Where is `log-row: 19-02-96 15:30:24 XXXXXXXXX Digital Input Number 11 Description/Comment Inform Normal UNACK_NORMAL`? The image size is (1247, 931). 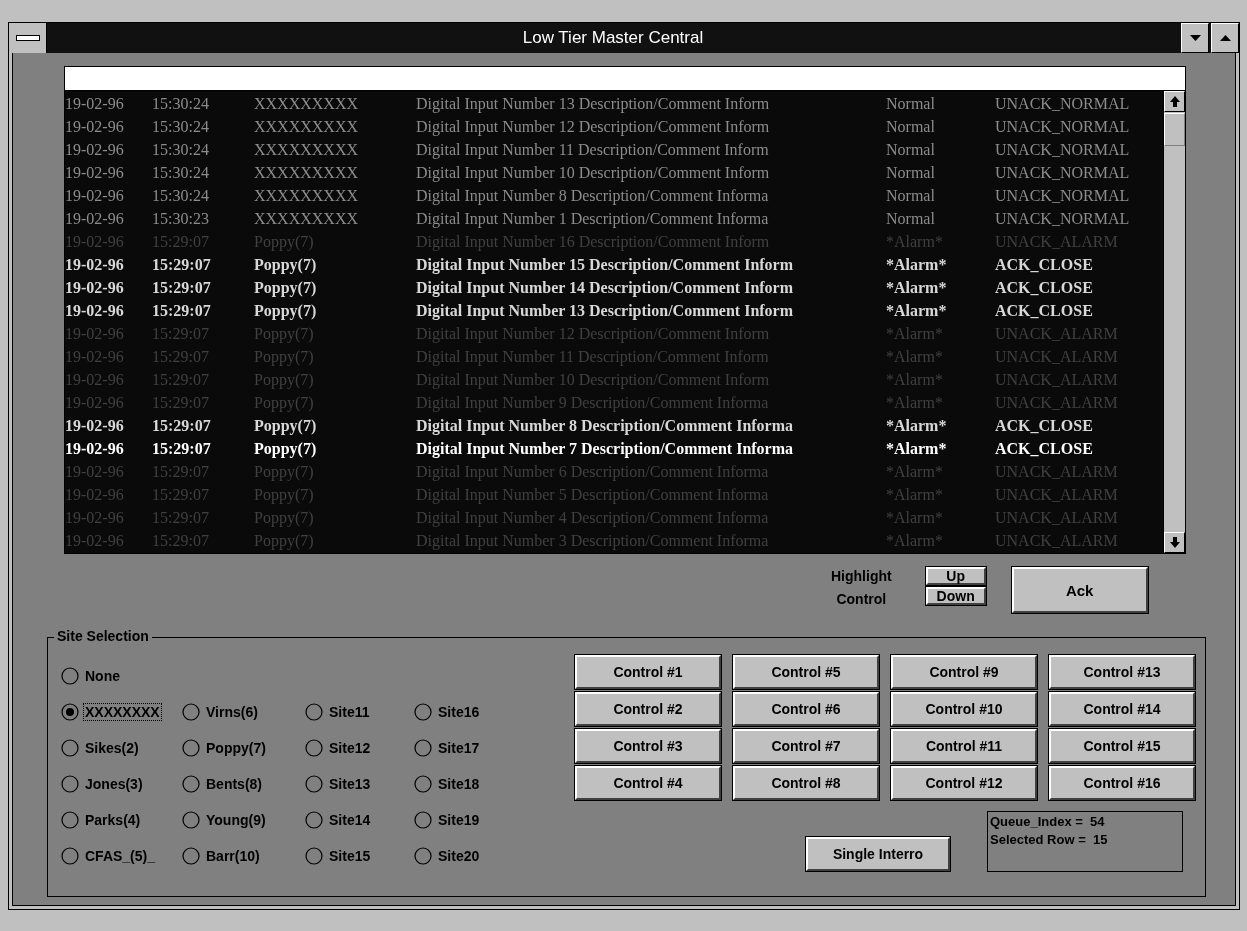
log-row: 19-02-96 15:30:24 XXXXXXXXX Digital Input Number 11 Description/Comment Inform Normal UNACK_NORMAL is located at coordinates (614, 149).